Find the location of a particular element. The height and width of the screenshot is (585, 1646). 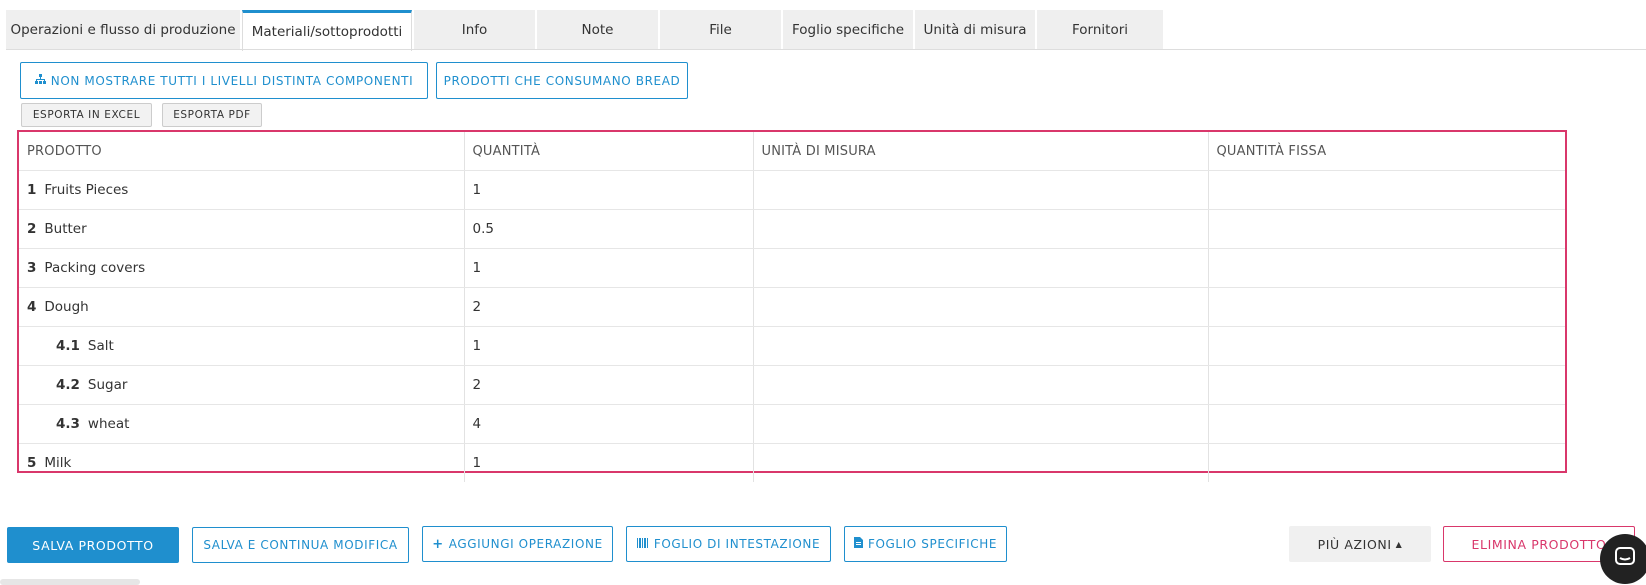

row-number: 4.3 is located at coordinates (68, 424).